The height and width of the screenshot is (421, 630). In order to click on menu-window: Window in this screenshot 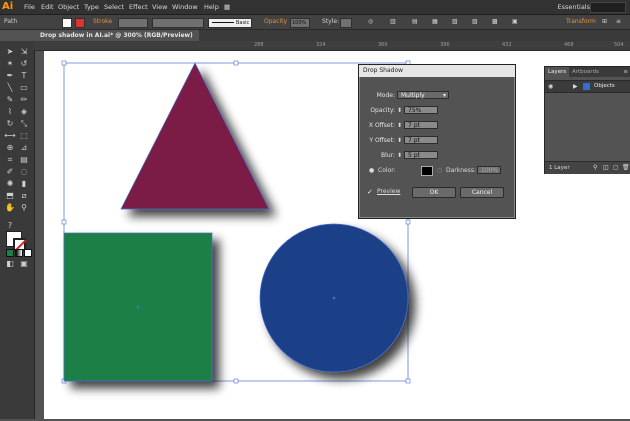, I will do `click(185, 7)`.